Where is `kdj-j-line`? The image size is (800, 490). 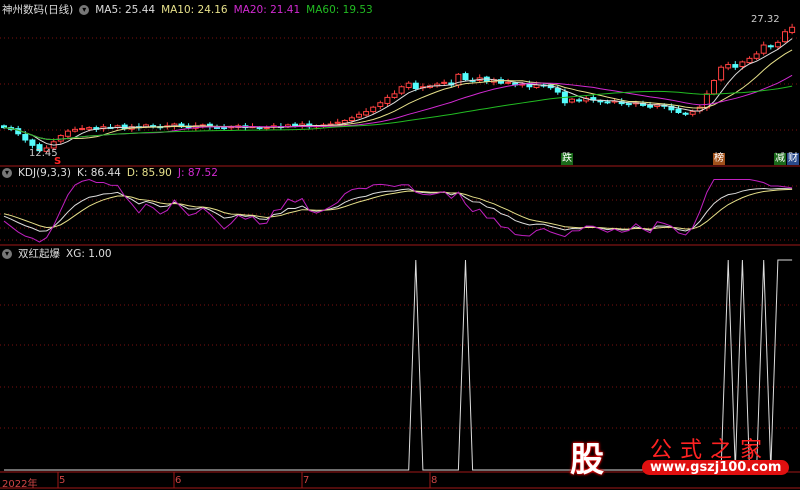 kdj-j-line is located at coordinates (398, 210).